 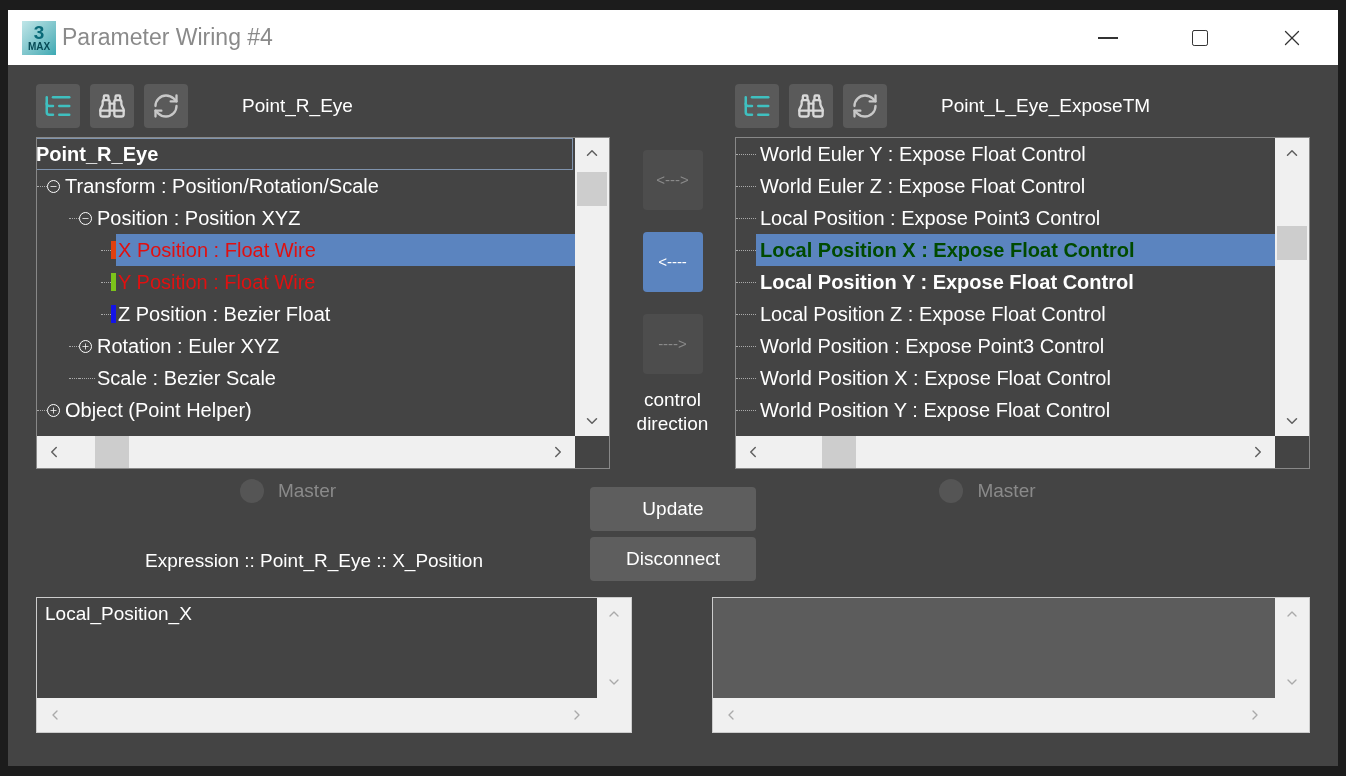 I want to click on list-item: World Position X : Expose Float Control, so click(x=933, y=378).